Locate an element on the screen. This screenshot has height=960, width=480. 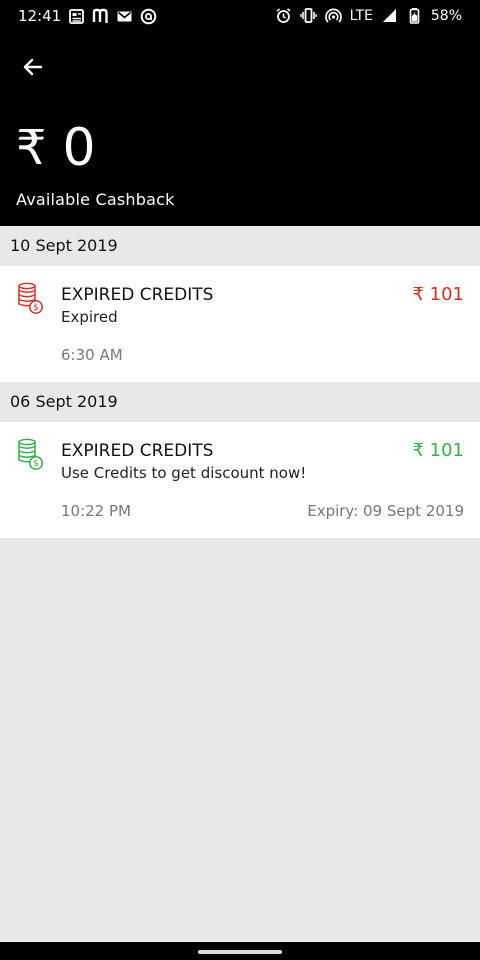
back-button is located at coordinates (33, 67).